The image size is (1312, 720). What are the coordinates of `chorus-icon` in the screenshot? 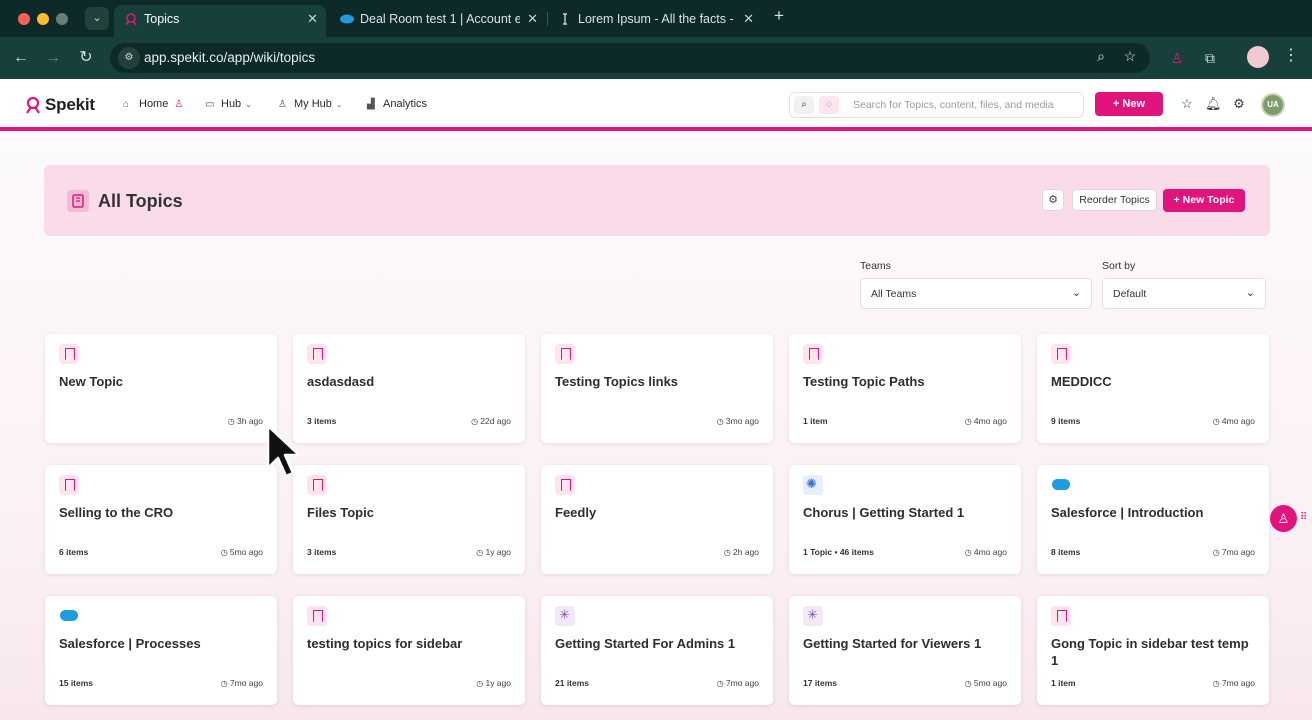 It's located at (813, 485).